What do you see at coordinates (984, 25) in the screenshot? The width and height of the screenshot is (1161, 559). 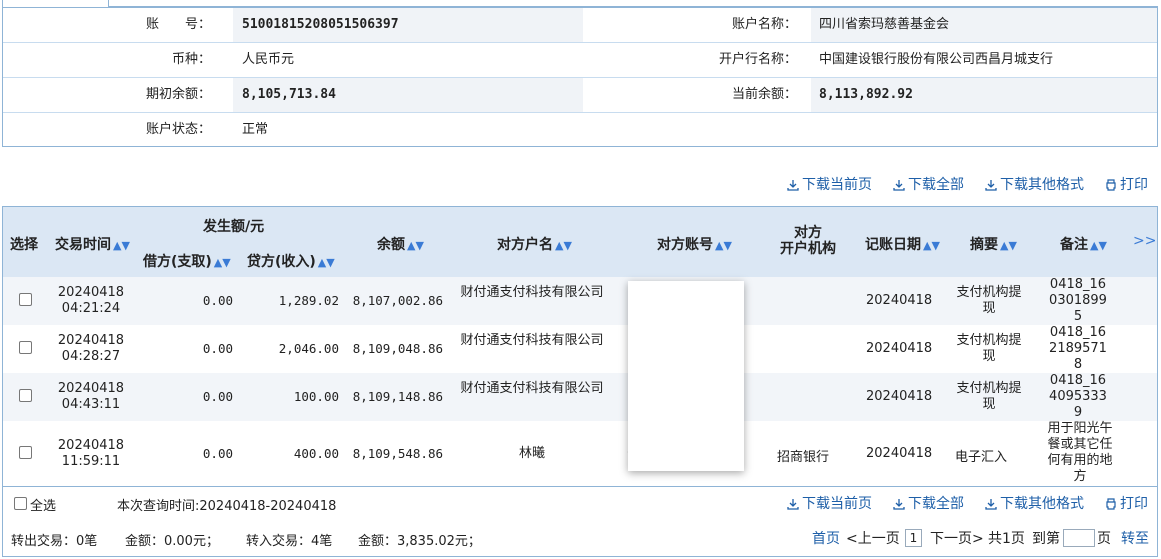 I see `account-name-value: 四川省索玛慈善基金会` at bounding box center [984, 25].